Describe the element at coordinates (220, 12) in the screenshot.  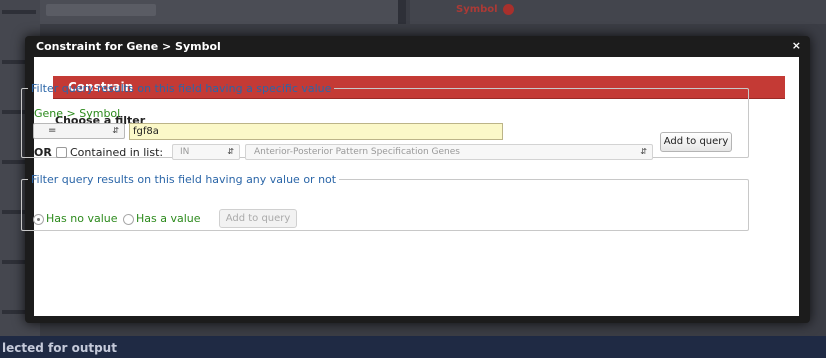
I see `background-top-strip` at that location.